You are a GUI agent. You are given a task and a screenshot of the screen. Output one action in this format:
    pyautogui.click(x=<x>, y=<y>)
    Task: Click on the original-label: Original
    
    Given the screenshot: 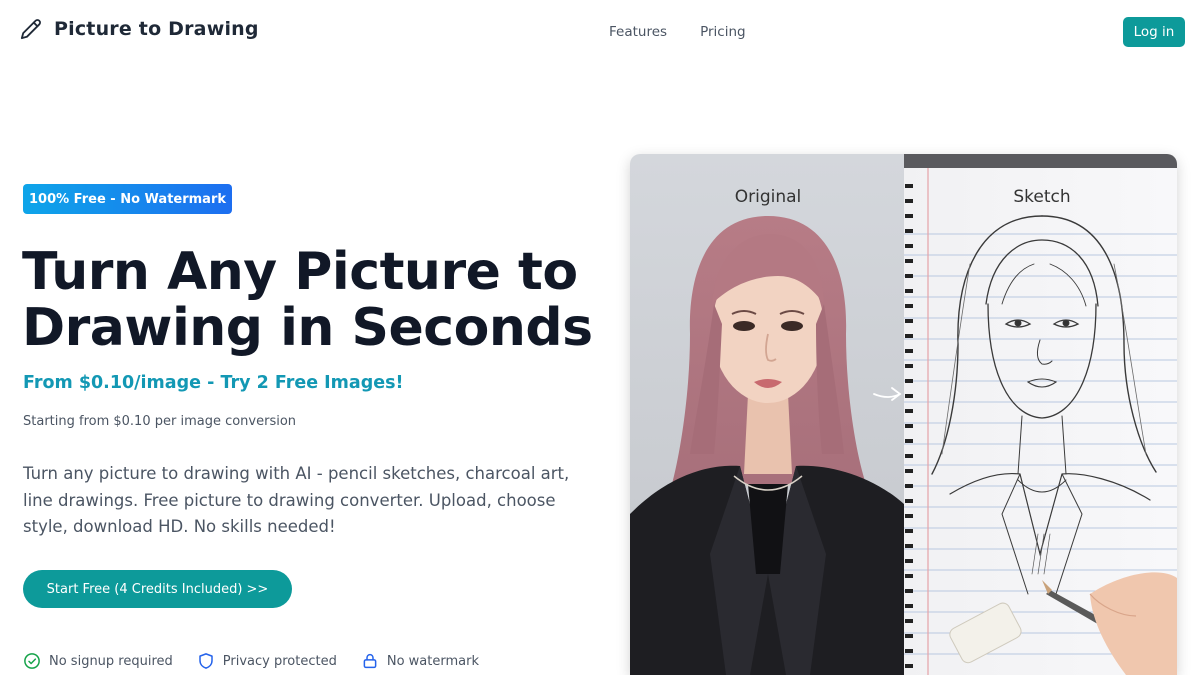 What is the action you would take?
    pyautogui.click(x=768, y=197)
    